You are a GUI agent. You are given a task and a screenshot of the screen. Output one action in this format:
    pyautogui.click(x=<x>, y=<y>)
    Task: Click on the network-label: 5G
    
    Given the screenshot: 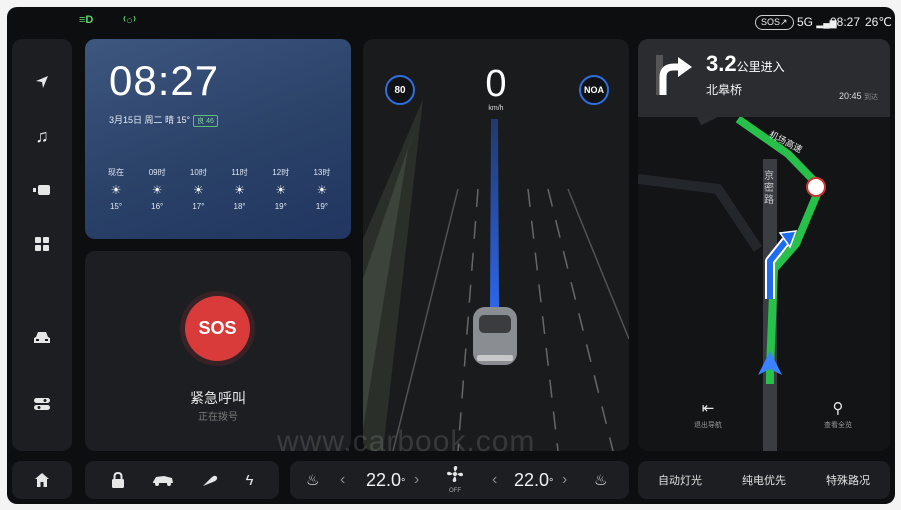 What is the action you would take?
    pyautogui.click(x=805, y=22)
    